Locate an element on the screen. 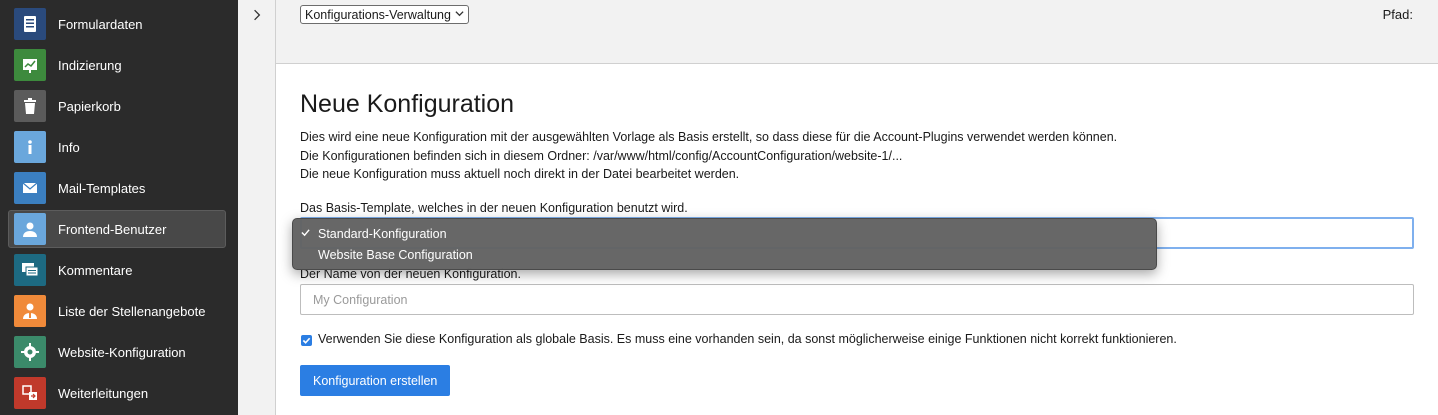 This screenshot has height=415, width=1438. form-icon is located at coordinates (30, 24).